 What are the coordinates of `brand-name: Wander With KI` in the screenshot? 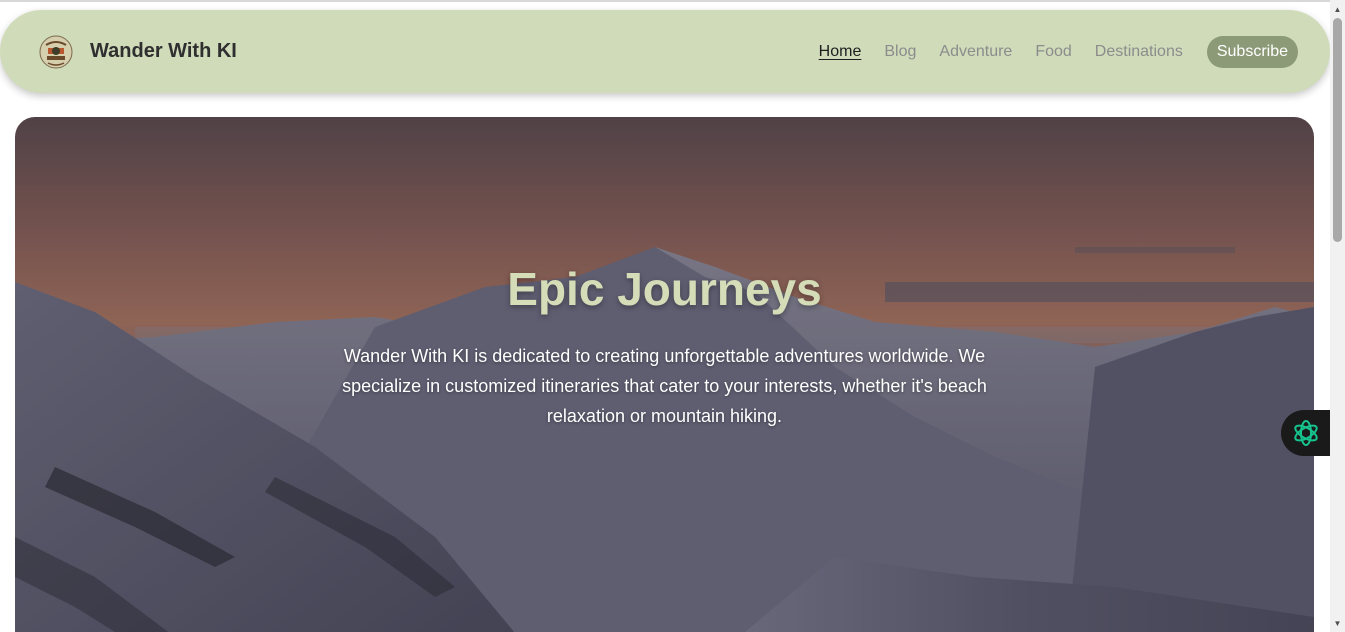 It's located at (163, 51).